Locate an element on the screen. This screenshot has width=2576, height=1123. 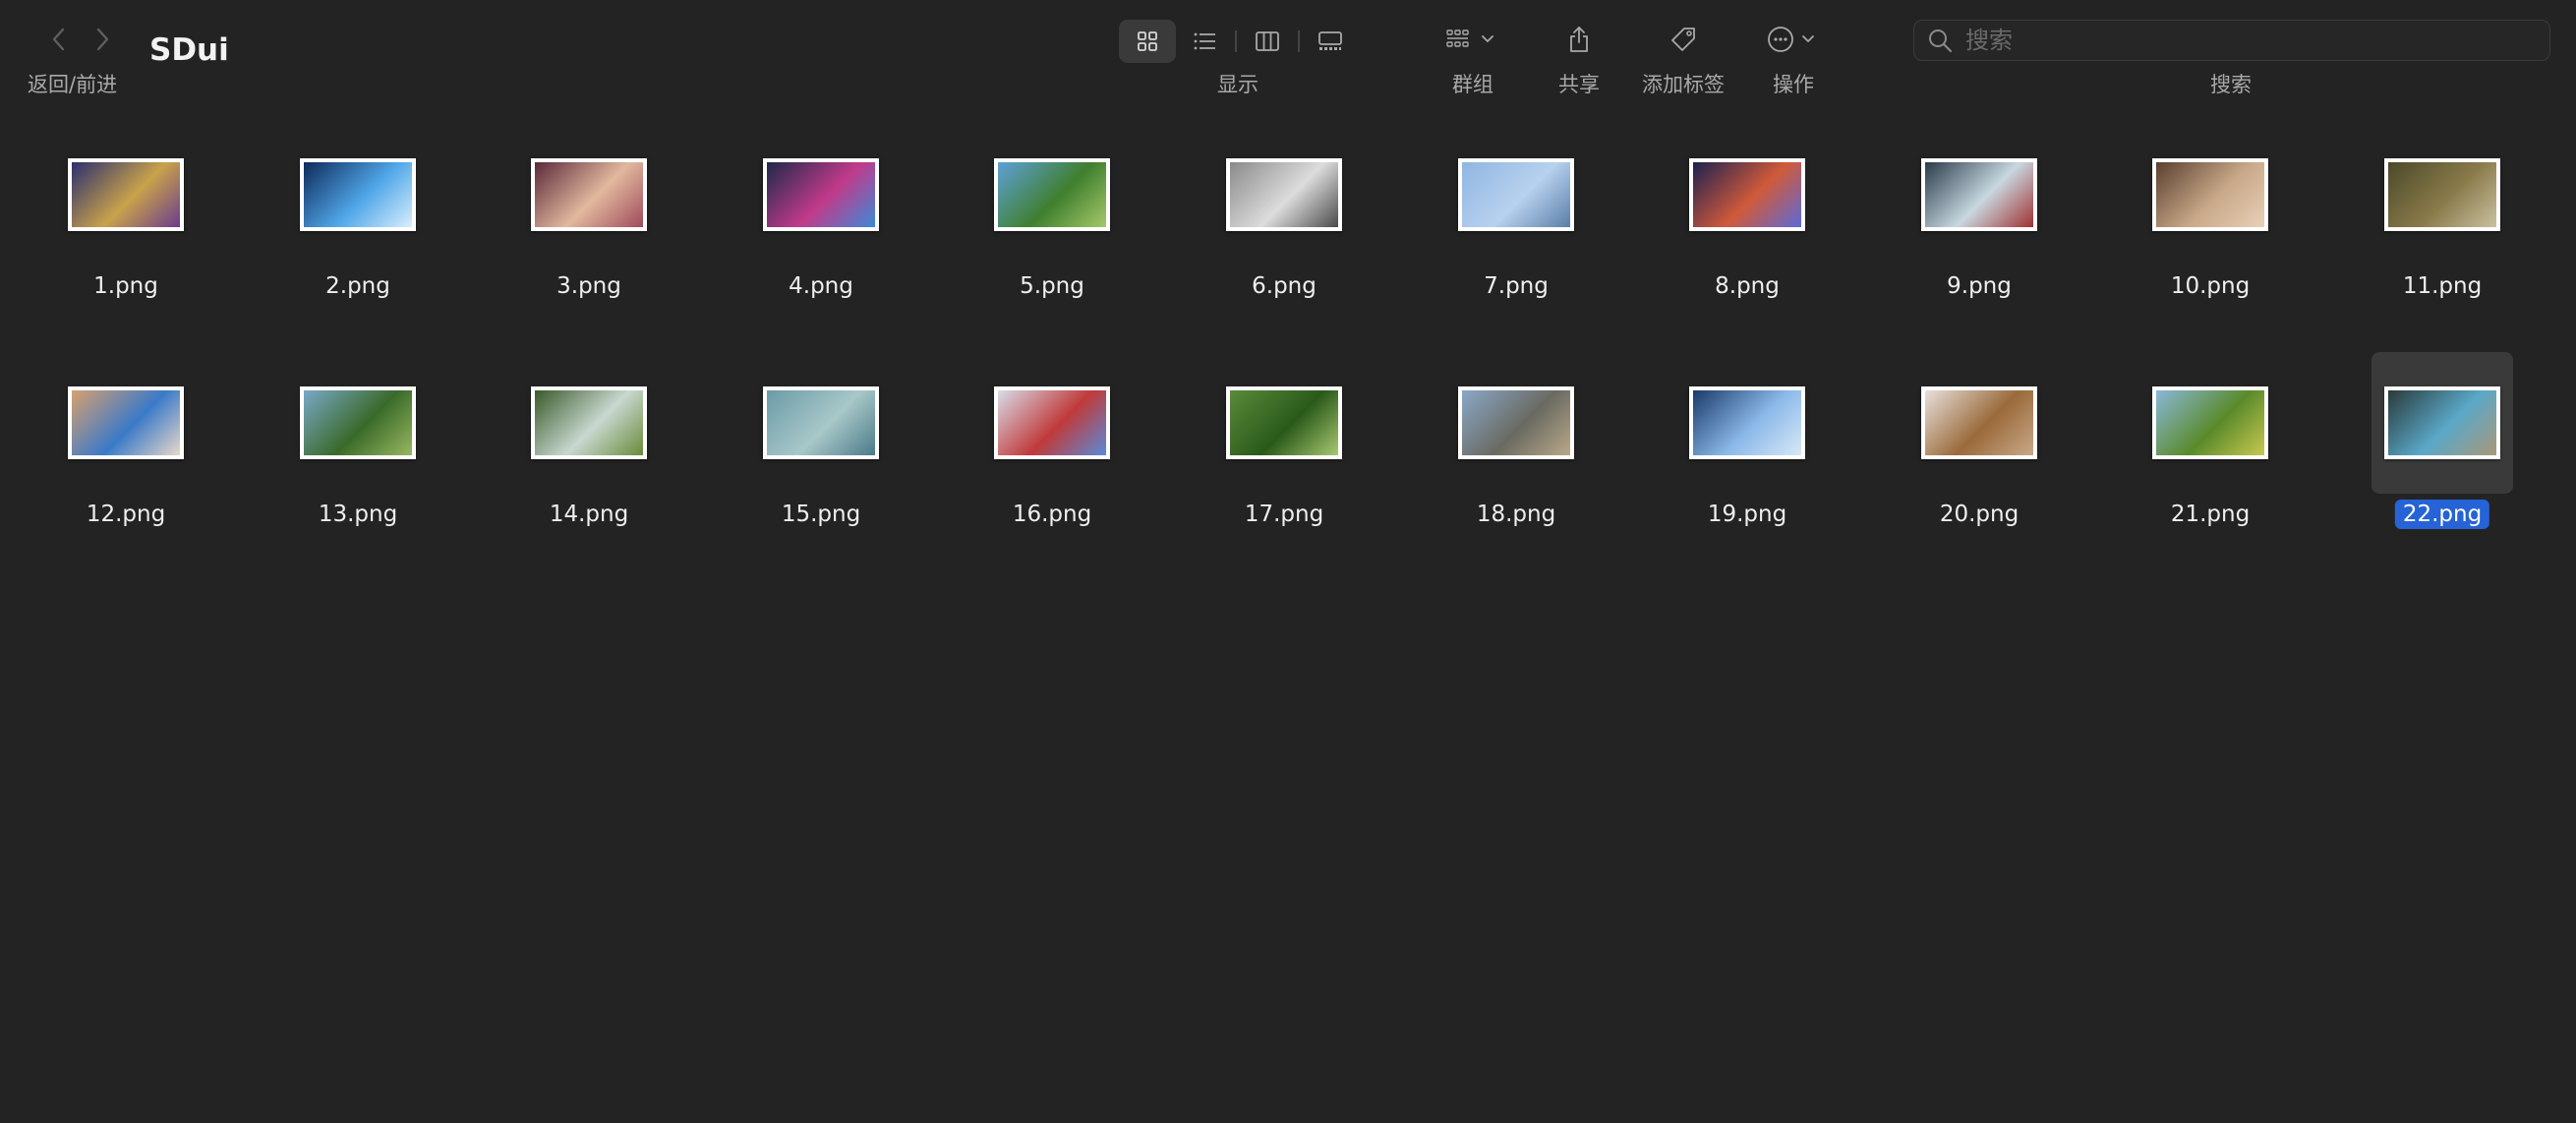
file-item: 10.png is located at coordinates (2210, 212).